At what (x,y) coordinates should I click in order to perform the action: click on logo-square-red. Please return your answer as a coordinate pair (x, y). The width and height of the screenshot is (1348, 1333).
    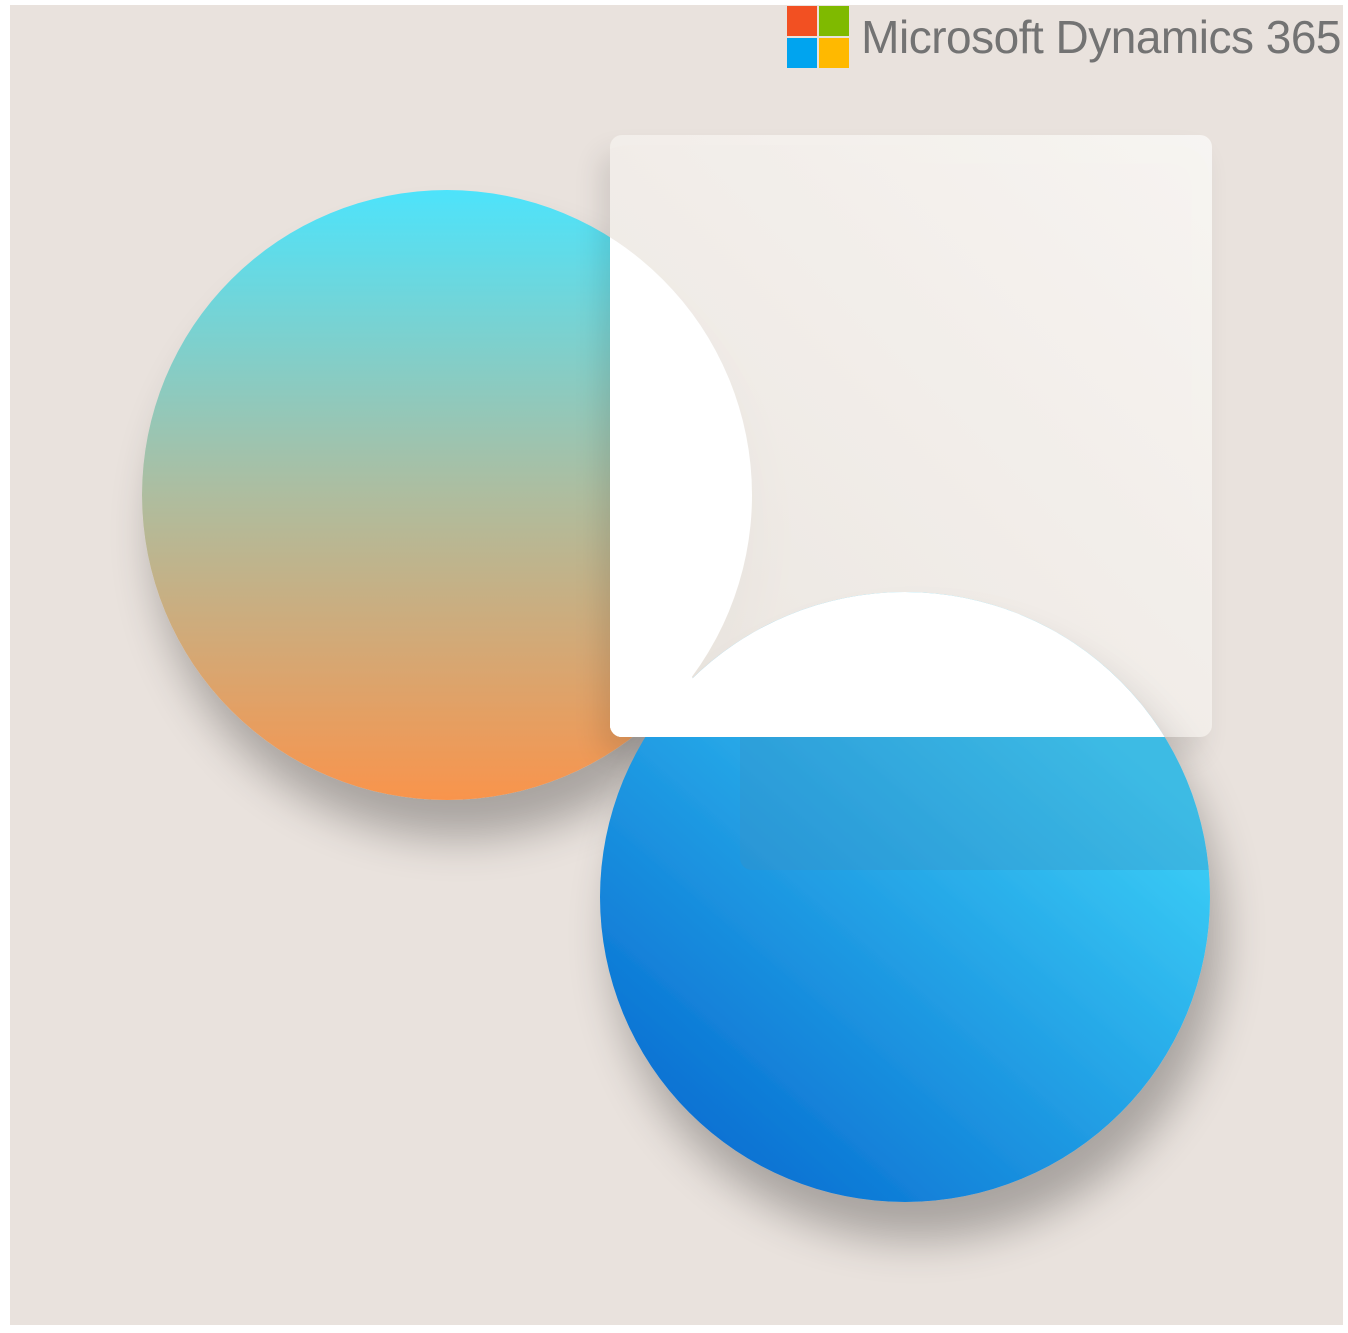
    Looking at the image, I should click on (802, 21).